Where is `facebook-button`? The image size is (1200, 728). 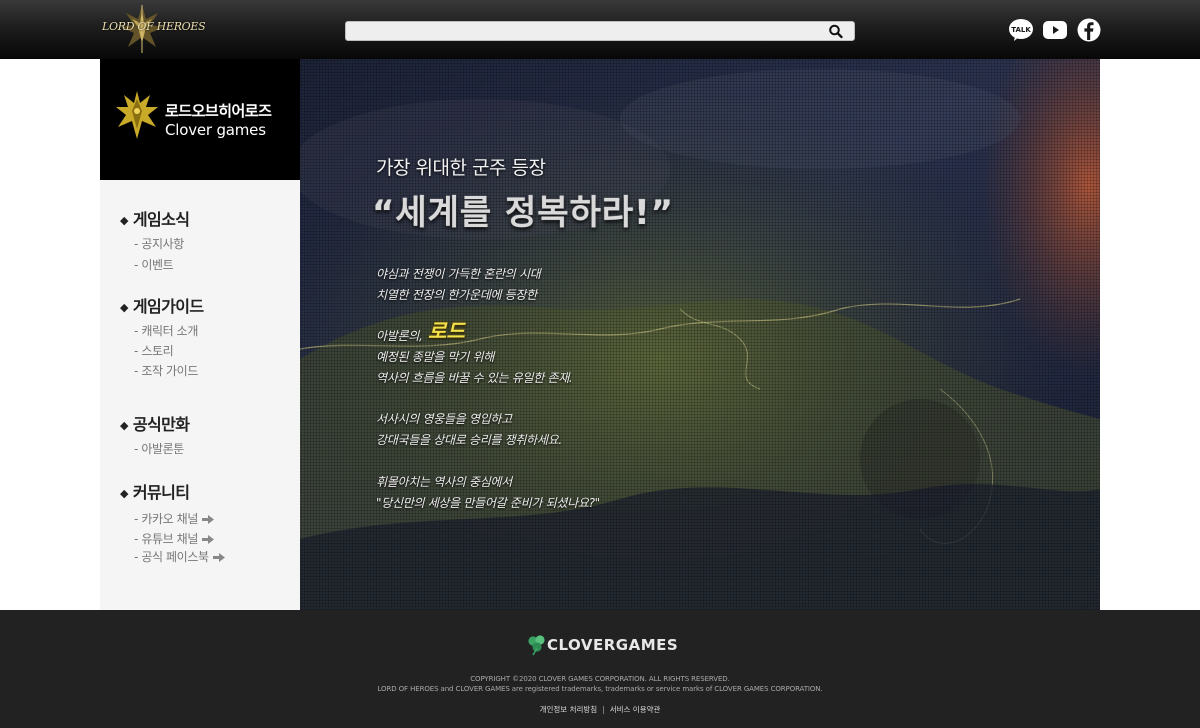
facebook-button is located at coordinates (1089, 30).